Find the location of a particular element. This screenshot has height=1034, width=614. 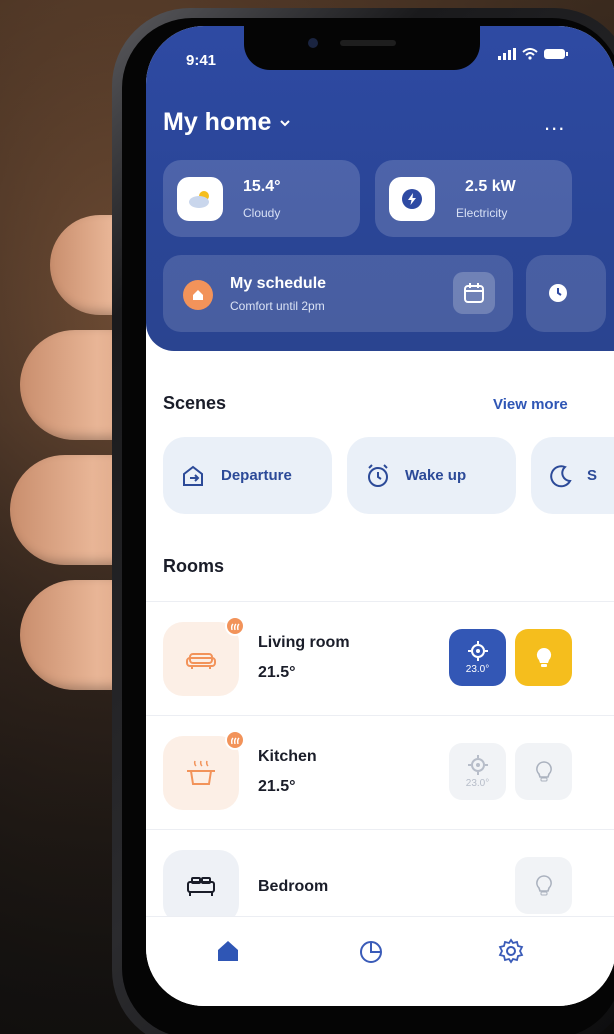

weather-card: 15.4° Cloudy is located at coordinates (261, 198).